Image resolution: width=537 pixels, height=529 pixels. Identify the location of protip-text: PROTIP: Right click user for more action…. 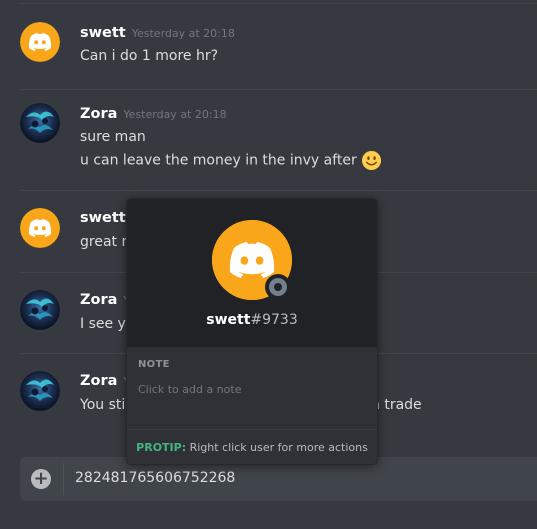
(252, 447).